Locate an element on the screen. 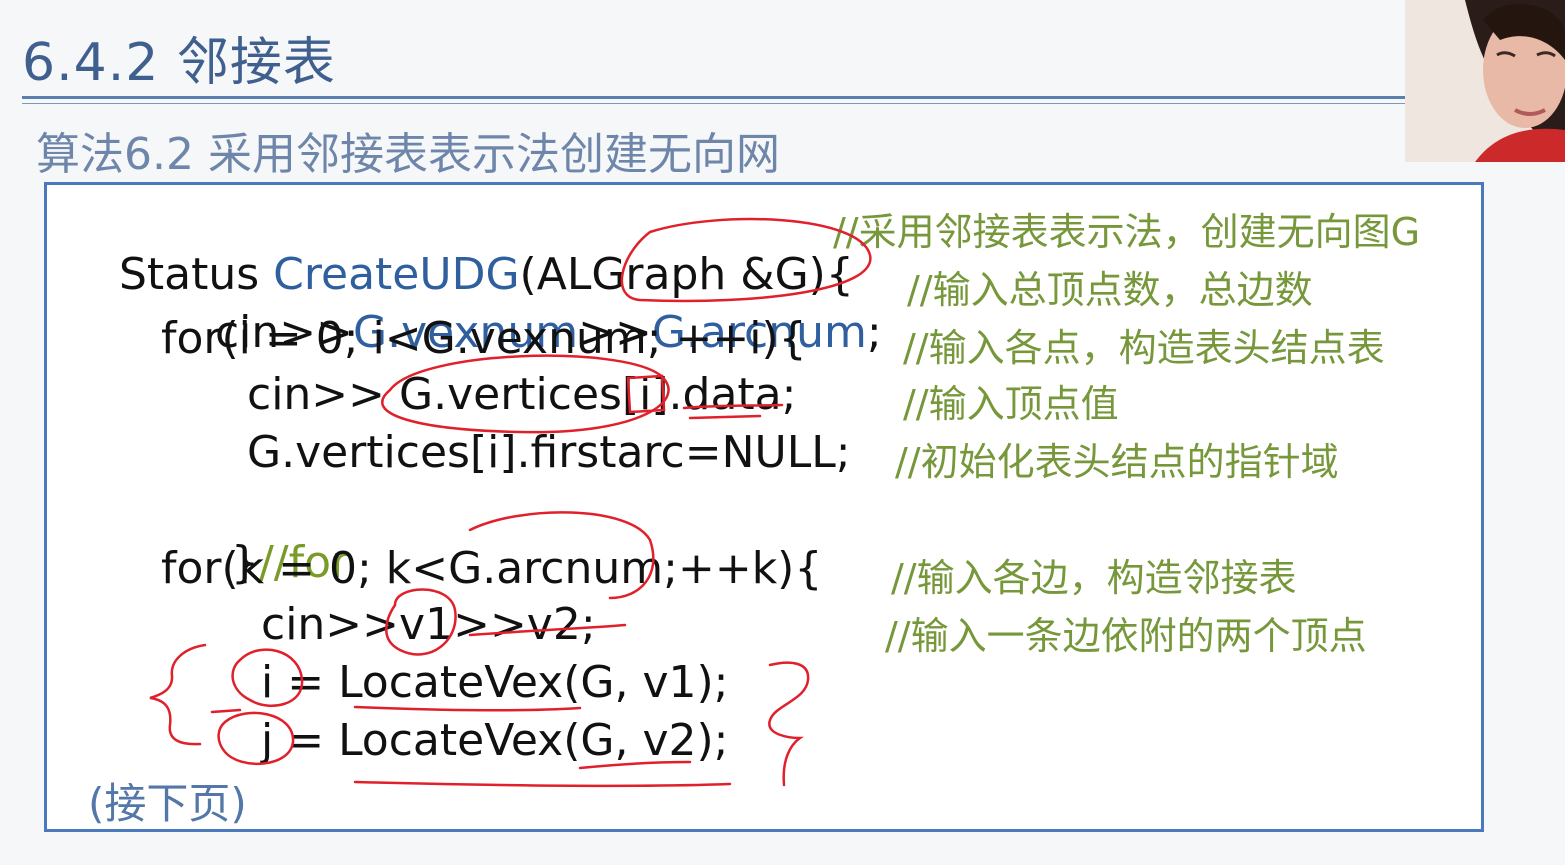 The width and height of the screenshot is (1565, 865). comment-line-5: //初始化表头结点的指针域 is located at coordinates (1117, 462).